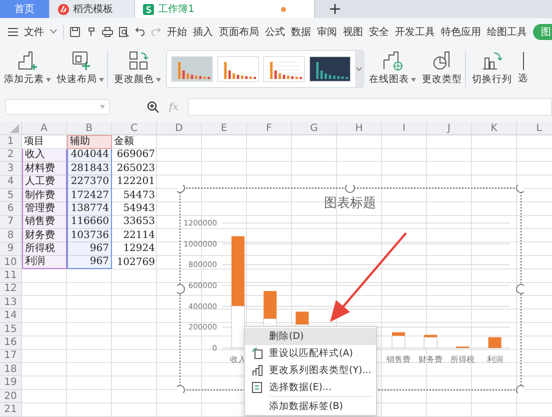 This screenshot has height=417, width=552. I want to click on chart-title: 图表标题, so click(350, 203).